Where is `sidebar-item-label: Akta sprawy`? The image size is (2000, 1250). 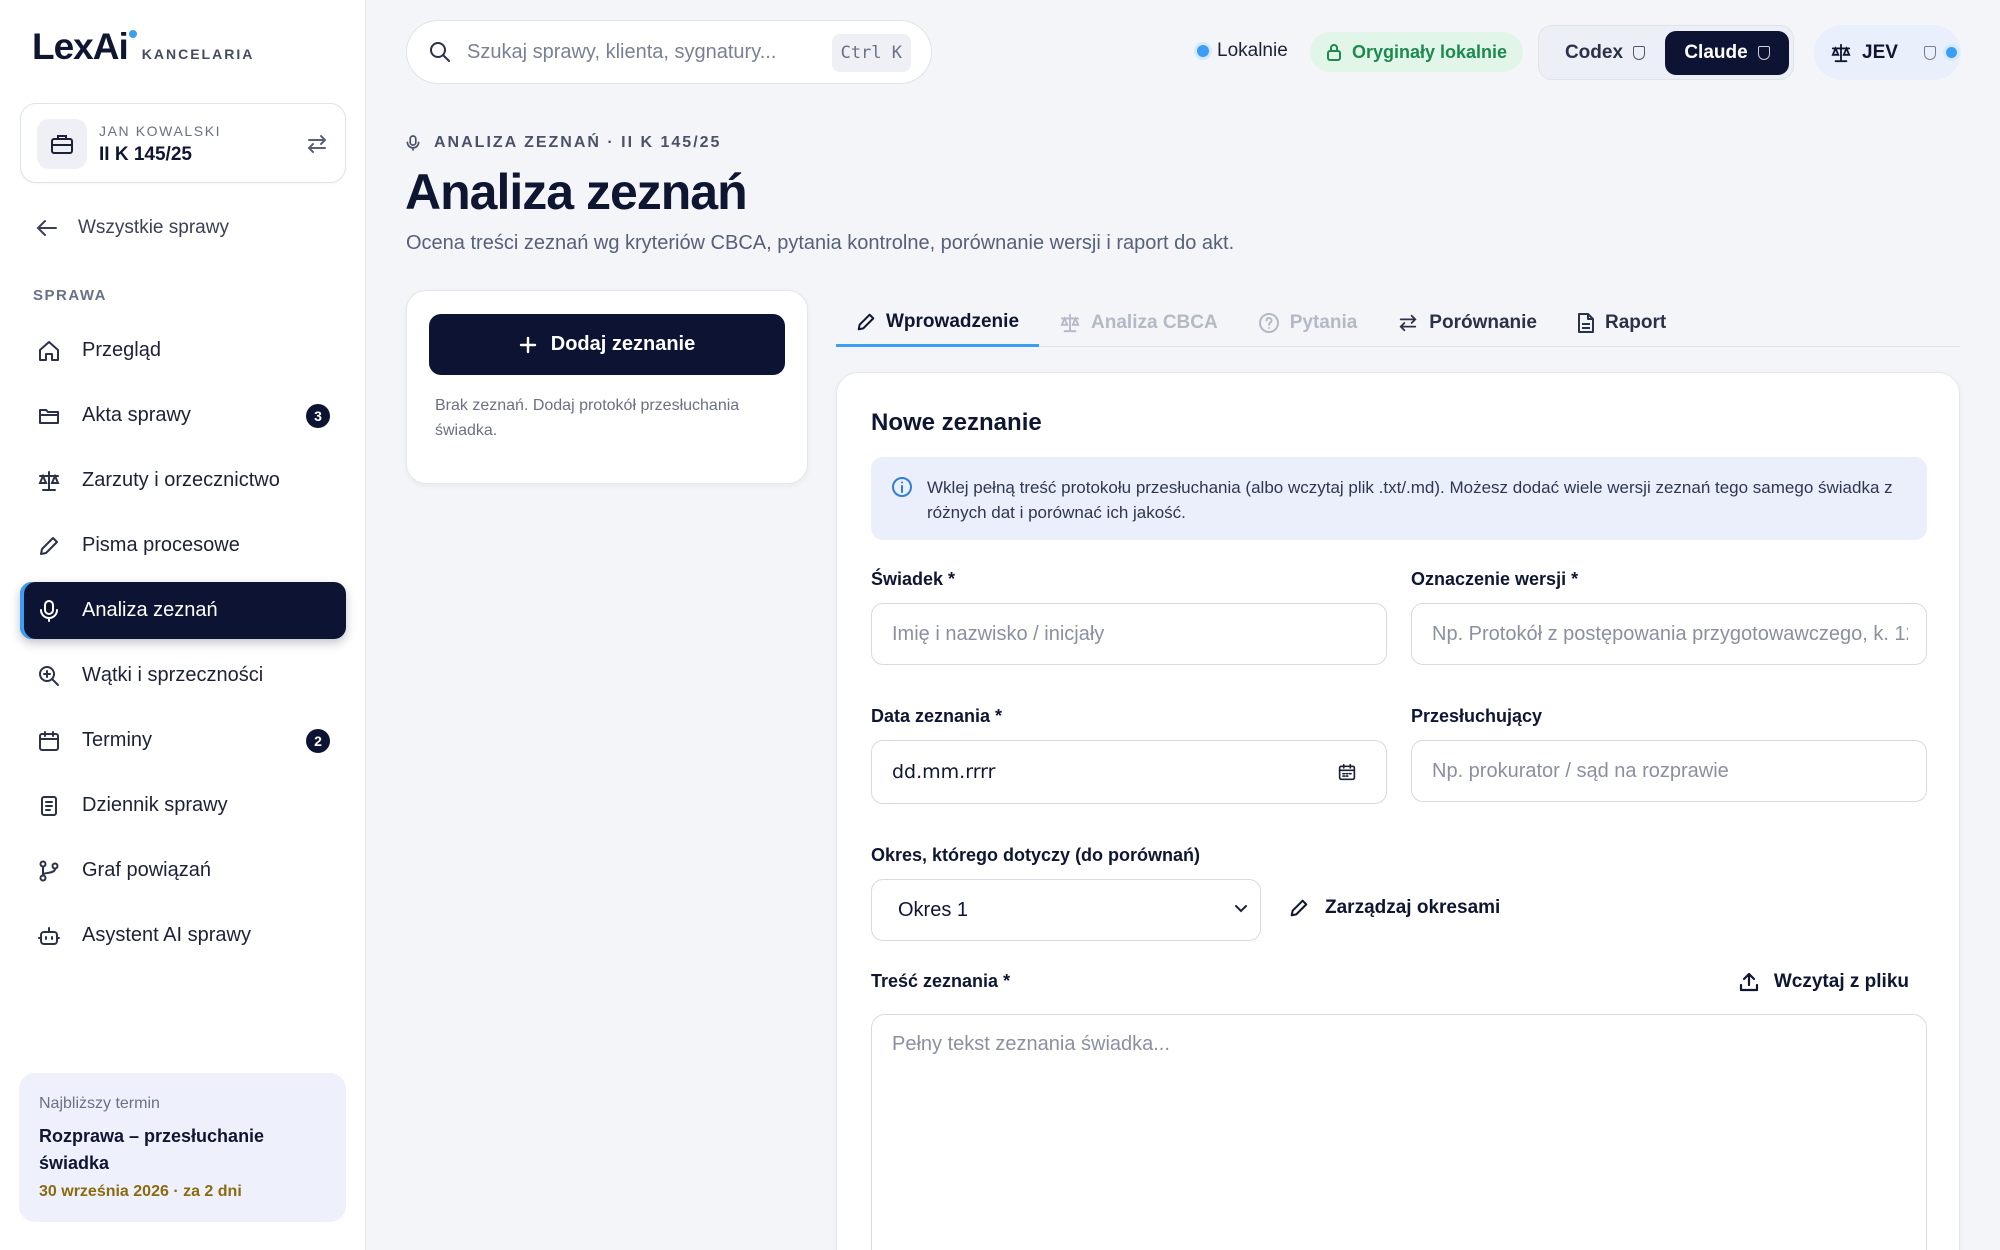
sidebar-item-label: Akta sprawy is located at coordinates (136, 415).